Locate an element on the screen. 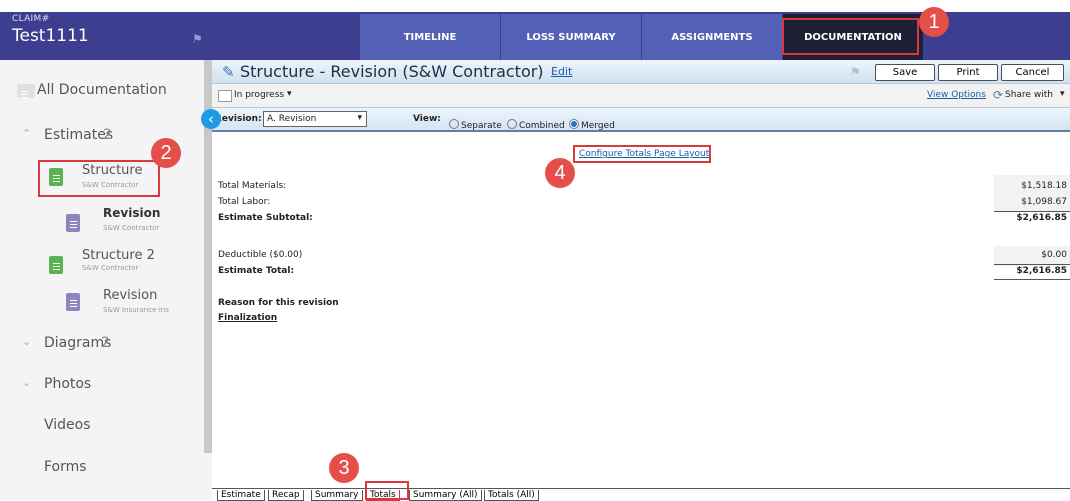  deductible-value: $0.00 is located at coordinates (1054, 255).